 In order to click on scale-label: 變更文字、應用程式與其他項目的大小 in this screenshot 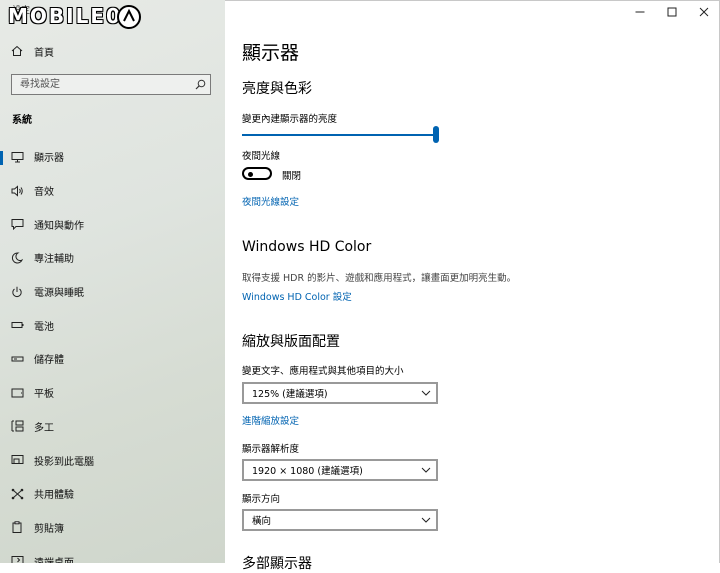, I will do `click(323, 371)`.